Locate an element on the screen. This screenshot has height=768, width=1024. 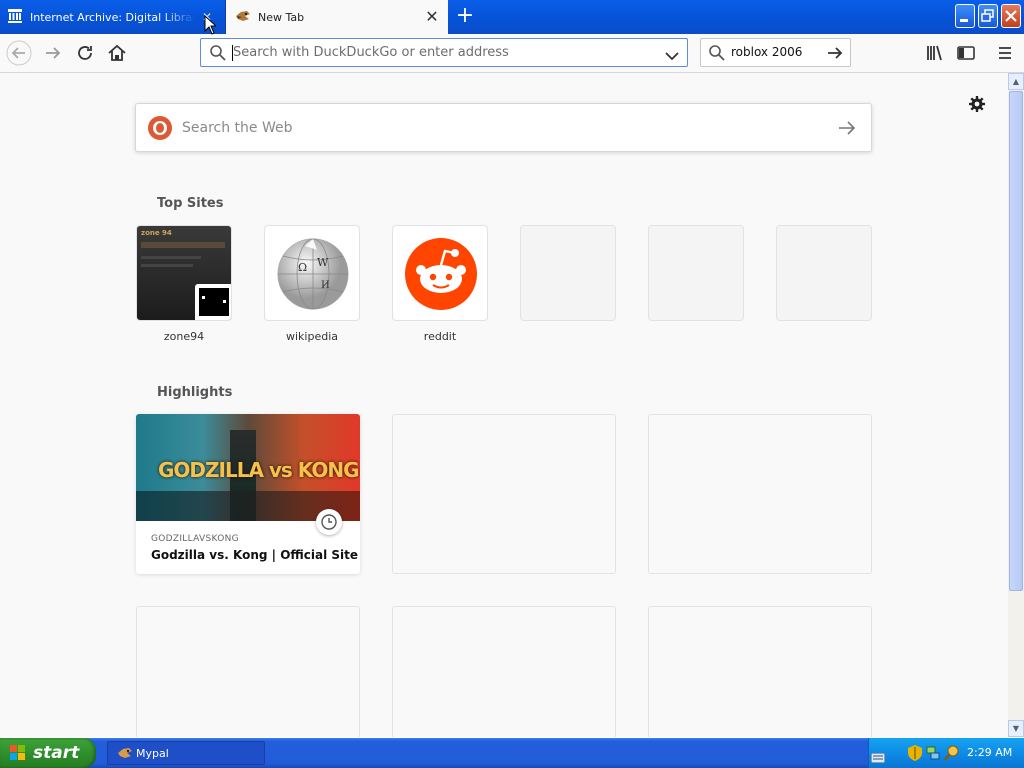
highlight-host: GODZILLAVSKONG is located at coordinates (195, 539).